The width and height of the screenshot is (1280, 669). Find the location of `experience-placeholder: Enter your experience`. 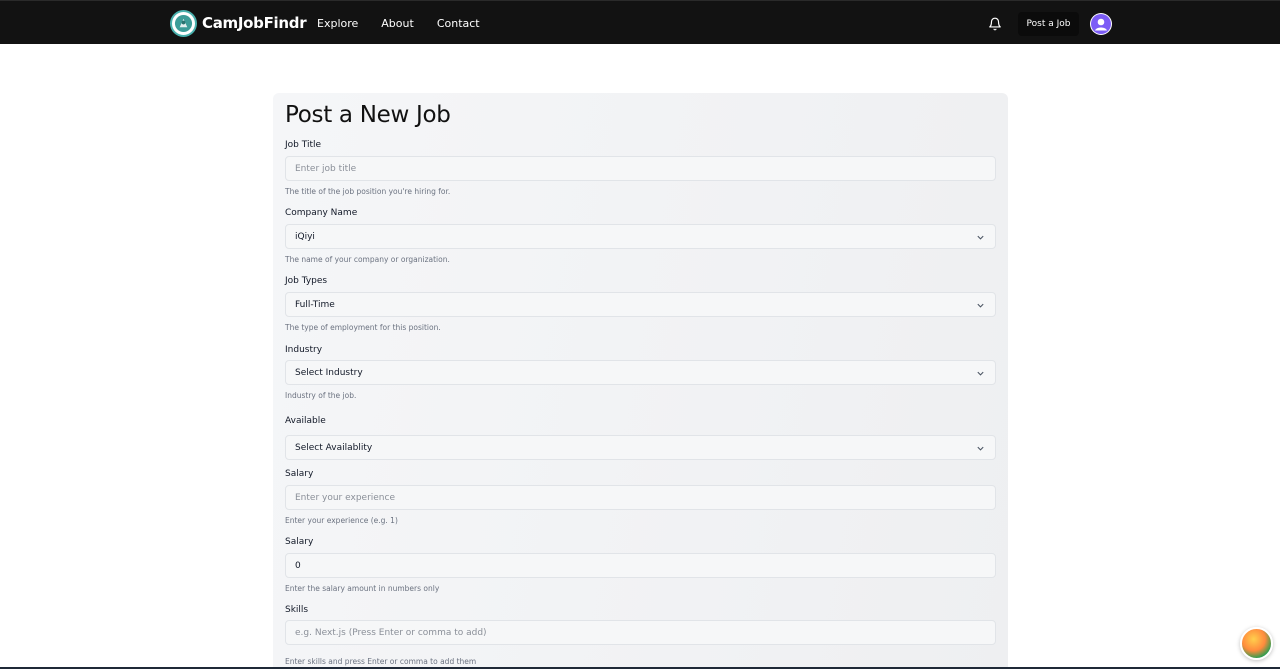

experience-placeholder: Enter your experience is located at coordinates (345, 497).